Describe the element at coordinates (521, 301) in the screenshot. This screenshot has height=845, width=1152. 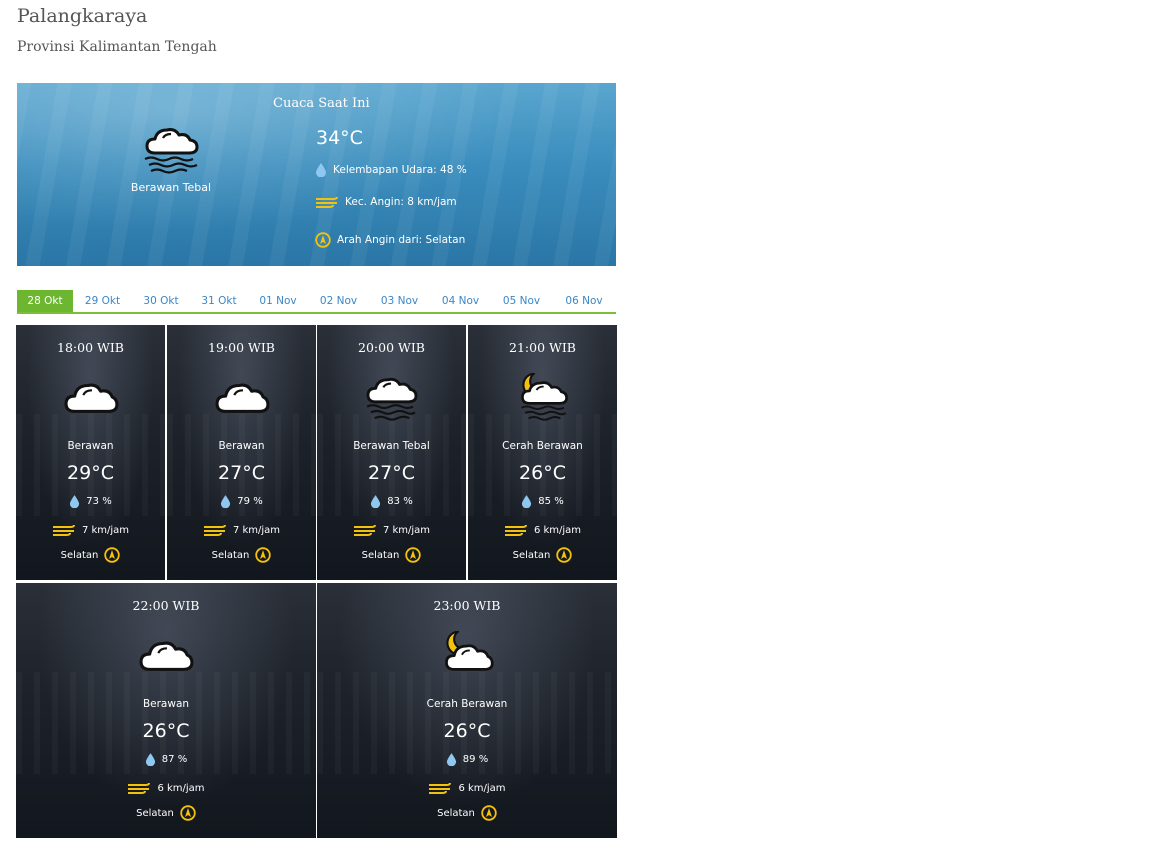
I see `tab-05-nov: 05 Nov` at that location.